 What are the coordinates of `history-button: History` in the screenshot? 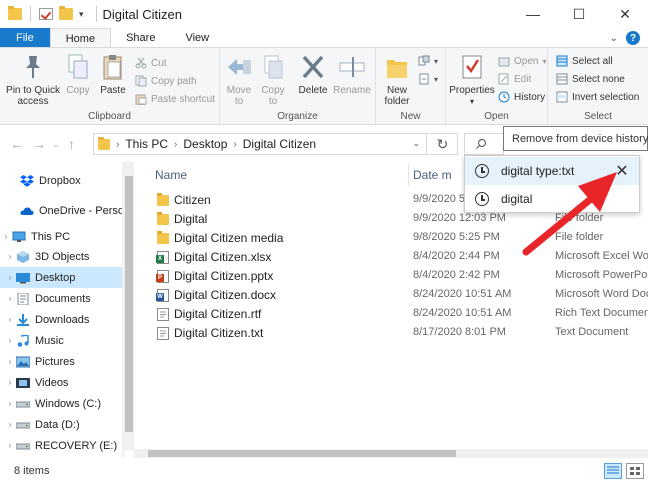 It's located at (521, 97).